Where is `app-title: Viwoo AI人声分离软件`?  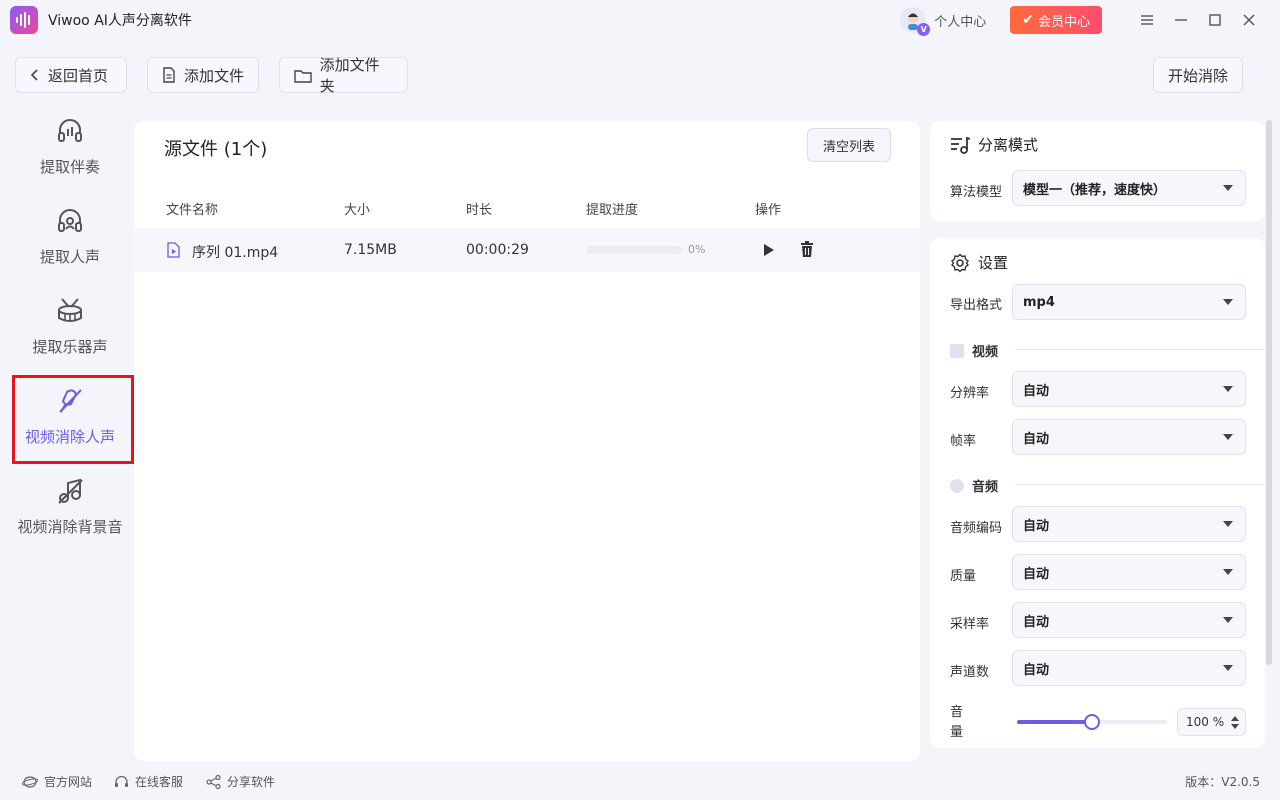 app-title: Viwoo AI人声分离软件 is located at coordinates (120, 21).